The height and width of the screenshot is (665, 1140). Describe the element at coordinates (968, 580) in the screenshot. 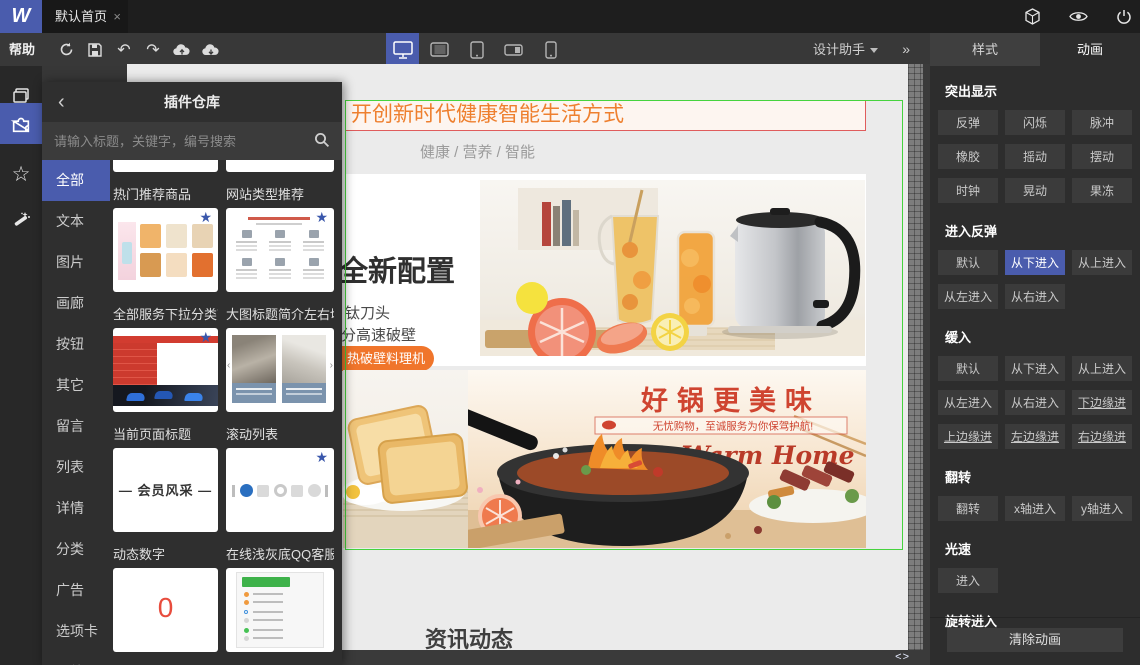

I see `animation-button: 进入` at that location.